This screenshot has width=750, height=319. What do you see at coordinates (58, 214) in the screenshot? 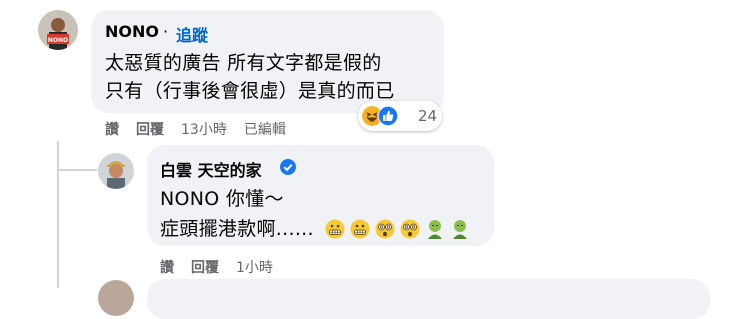
I see `thread-connector` at bounding box center [58, 214].